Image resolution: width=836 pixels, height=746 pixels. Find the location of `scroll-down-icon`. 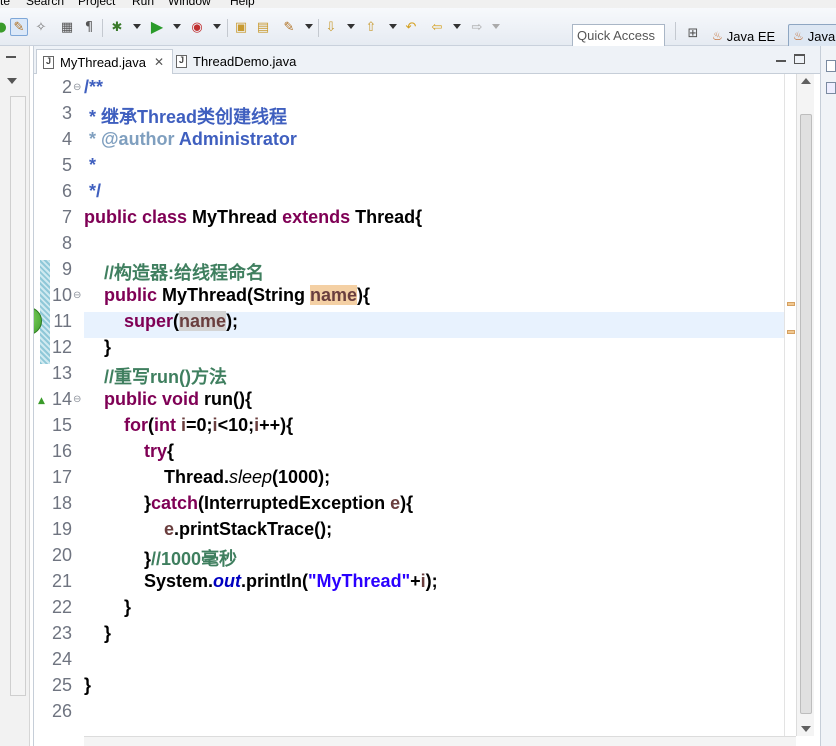

scroll-down-icon is located at coordinates (806, 729).